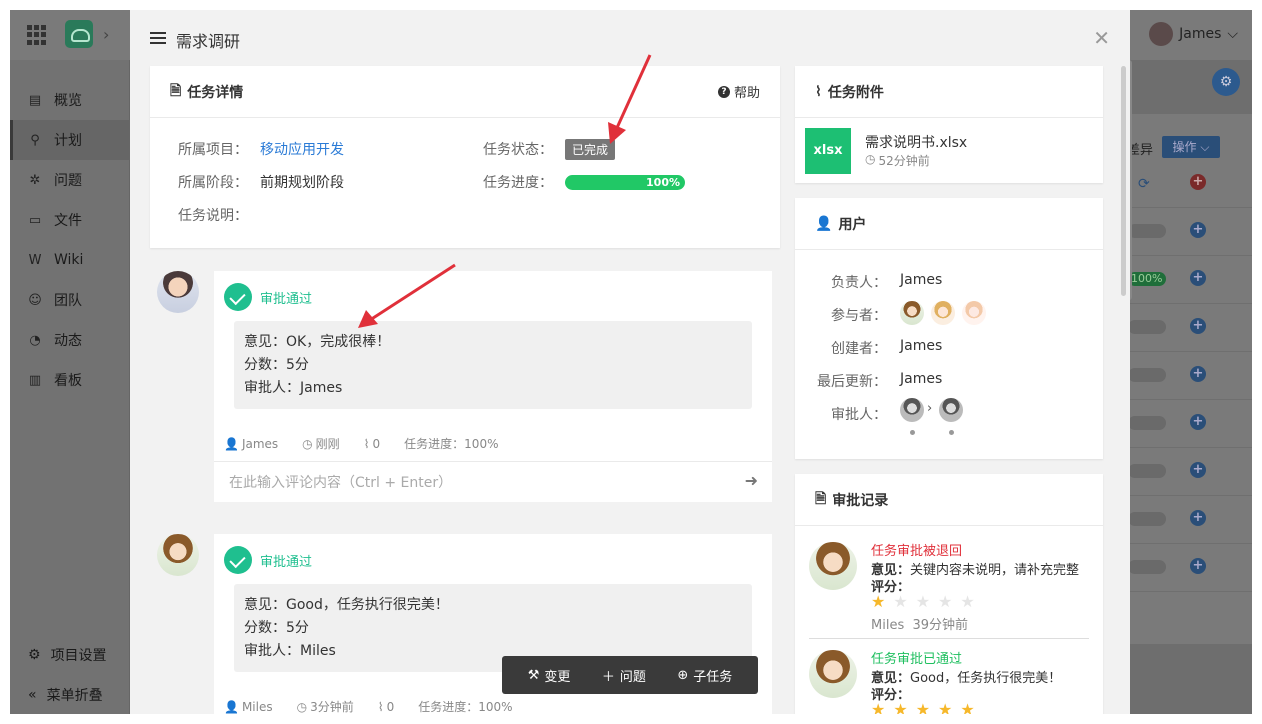 Image resolution: width=1262 pixels, height=724 pixels. What do you see at coordinates (608, 677) in the screenshot?
I see `plus-icon: ＋` at bounding box center [608, 677].